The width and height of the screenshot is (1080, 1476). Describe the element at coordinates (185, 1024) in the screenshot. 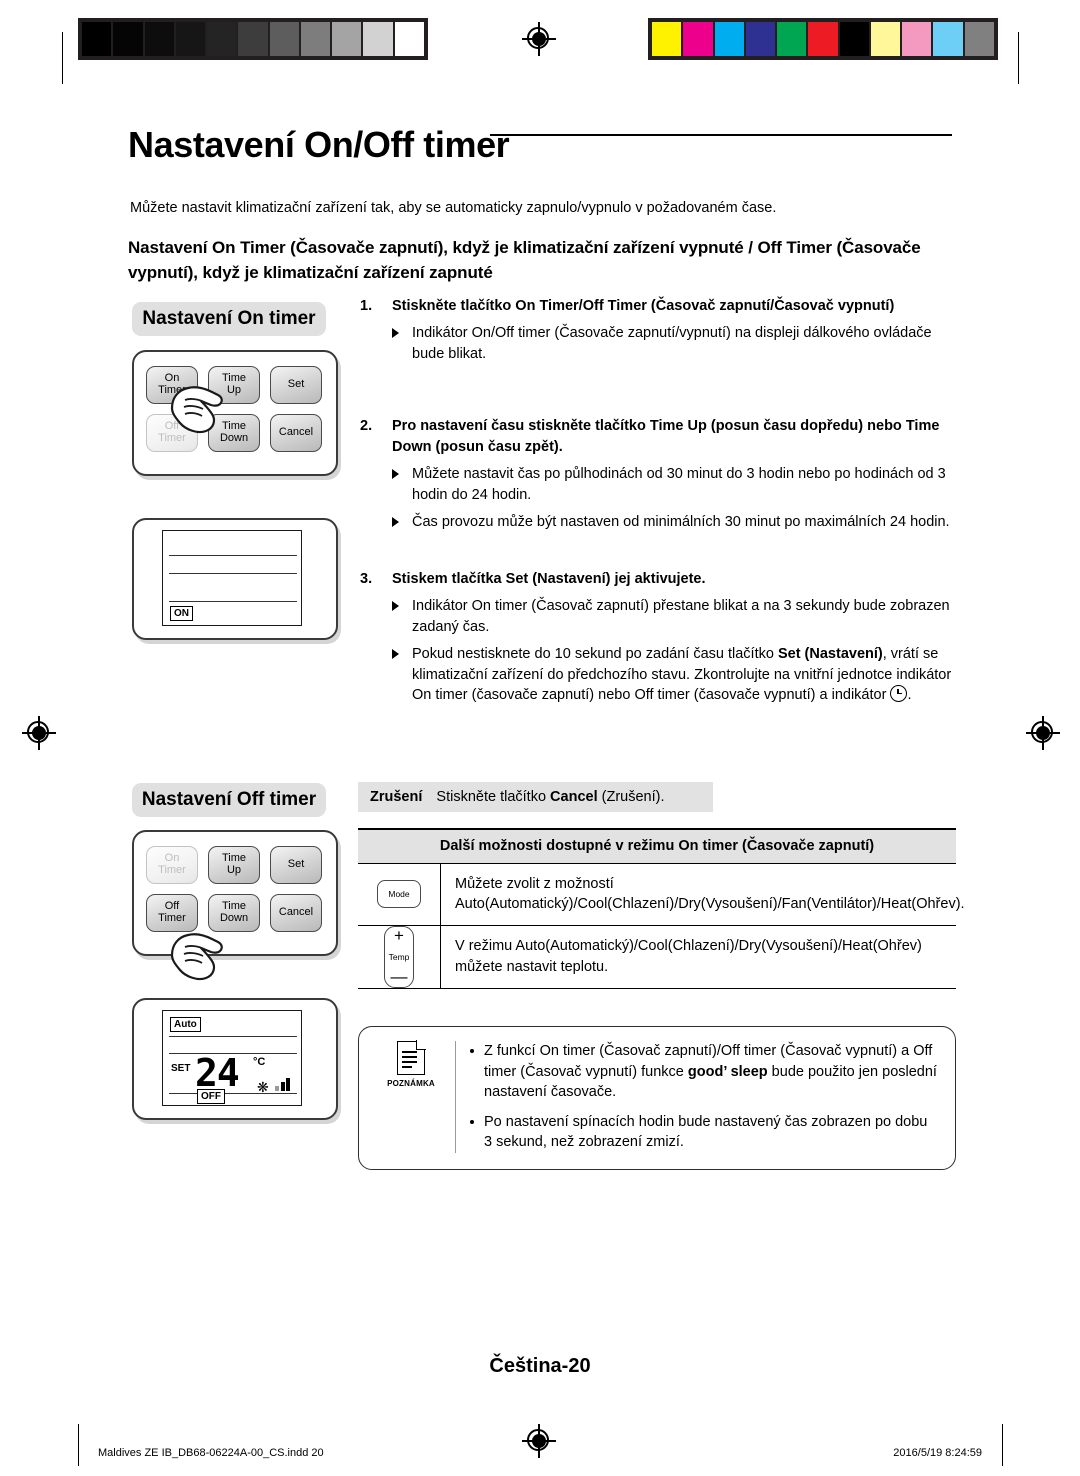

I see `mode-badge: Auto` at that location.